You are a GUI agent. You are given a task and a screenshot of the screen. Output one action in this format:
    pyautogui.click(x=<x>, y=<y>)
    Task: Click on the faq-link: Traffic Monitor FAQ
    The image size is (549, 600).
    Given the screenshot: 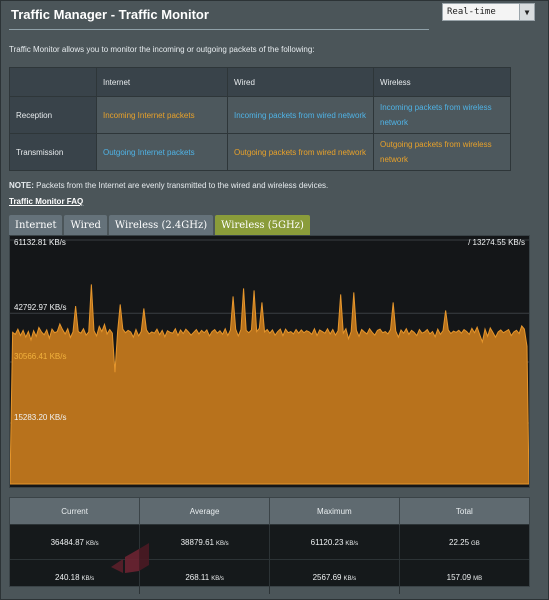 What is the action you would take?
    pyautogui.click(x=46, y=201)
    